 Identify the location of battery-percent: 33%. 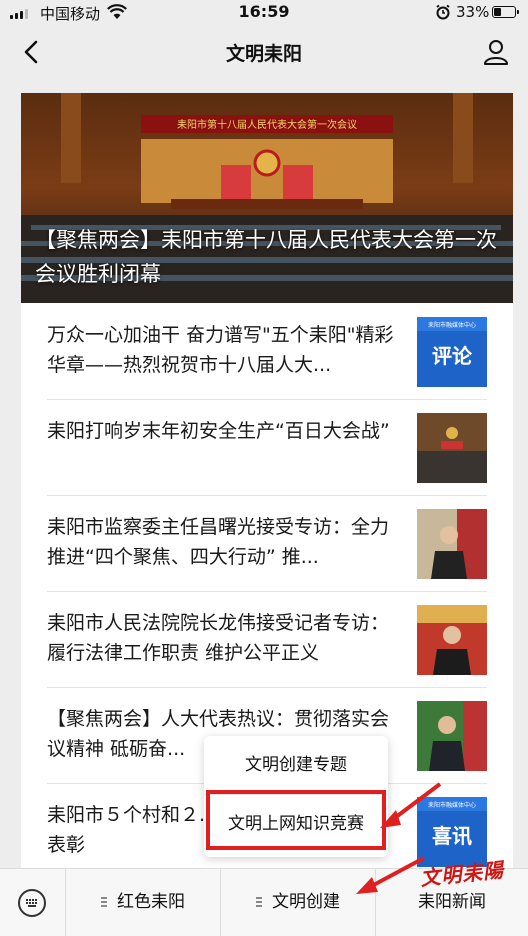
(473, 12).